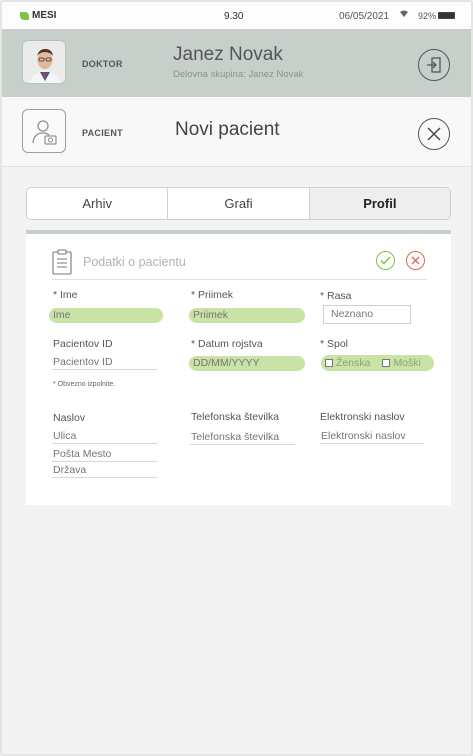  Describe the element at coordinates (212, 295) in the screenshot. I see `last-name-label: * Priimek` at that location.